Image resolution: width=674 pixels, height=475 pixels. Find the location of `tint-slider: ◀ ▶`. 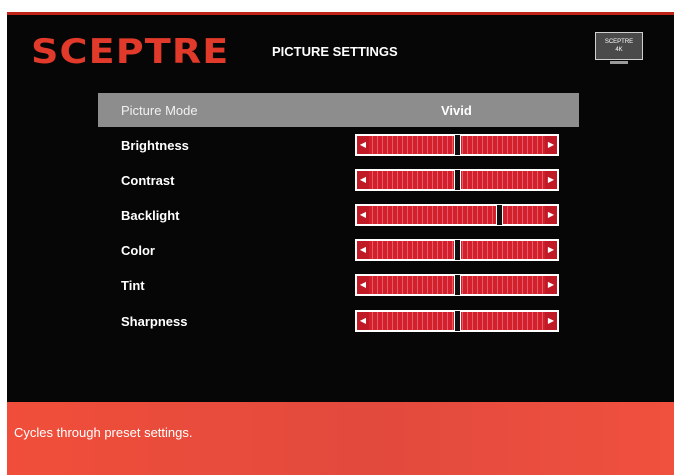

tint-slider: ◀ ▶ is located at coordinates (457, 285).